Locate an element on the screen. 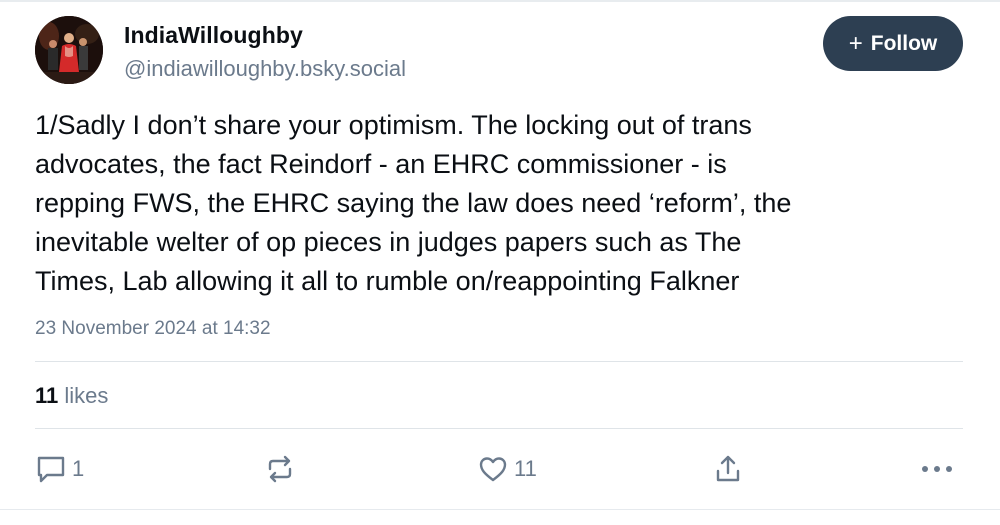  share-button is located at coordinates (728, 469).